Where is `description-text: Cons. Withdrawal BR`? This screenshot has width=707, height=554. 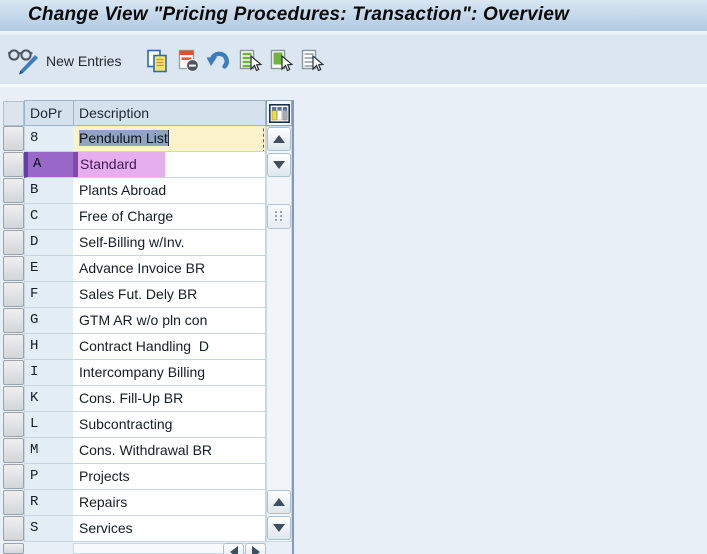 description-text: Cons. Withdrawal BR is located at coordinates (146, 450).